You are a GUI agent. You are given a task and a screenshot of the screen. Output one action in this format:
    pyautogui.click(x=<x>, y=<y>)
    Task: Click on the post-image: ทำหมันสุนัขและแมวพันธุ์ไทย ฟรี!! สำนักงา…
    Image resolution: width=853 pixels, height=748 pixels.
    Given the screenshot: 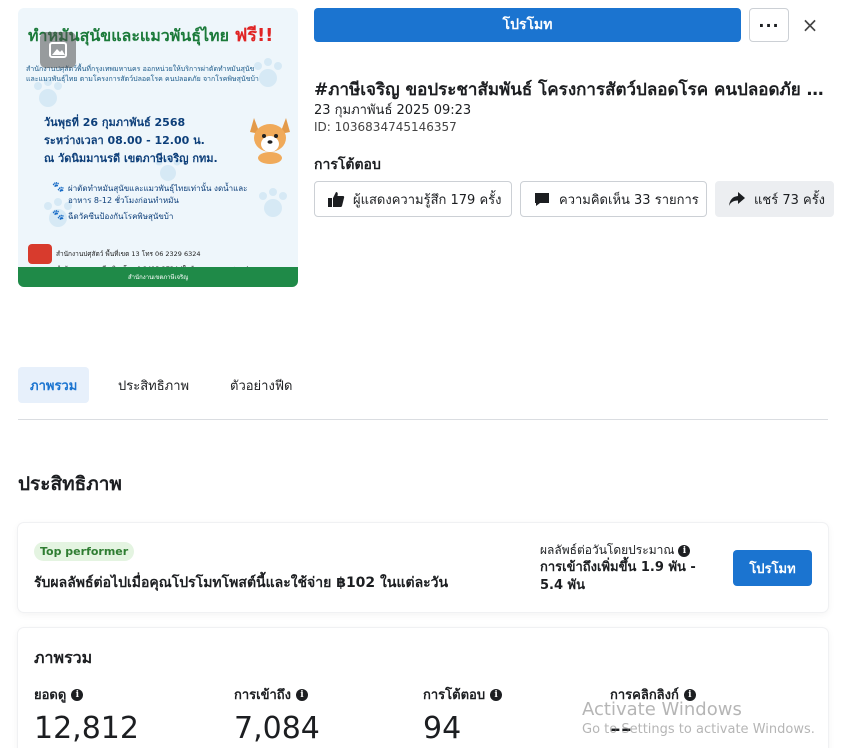 What is the action you would take?
    pyautogui.click(x=158, y=147)
    